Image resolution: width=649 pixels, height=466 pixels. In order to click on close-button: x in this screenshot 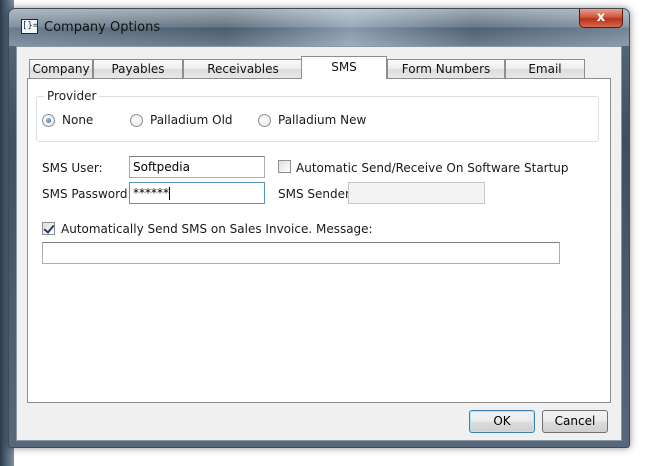, I will do `click(601, 18)`.